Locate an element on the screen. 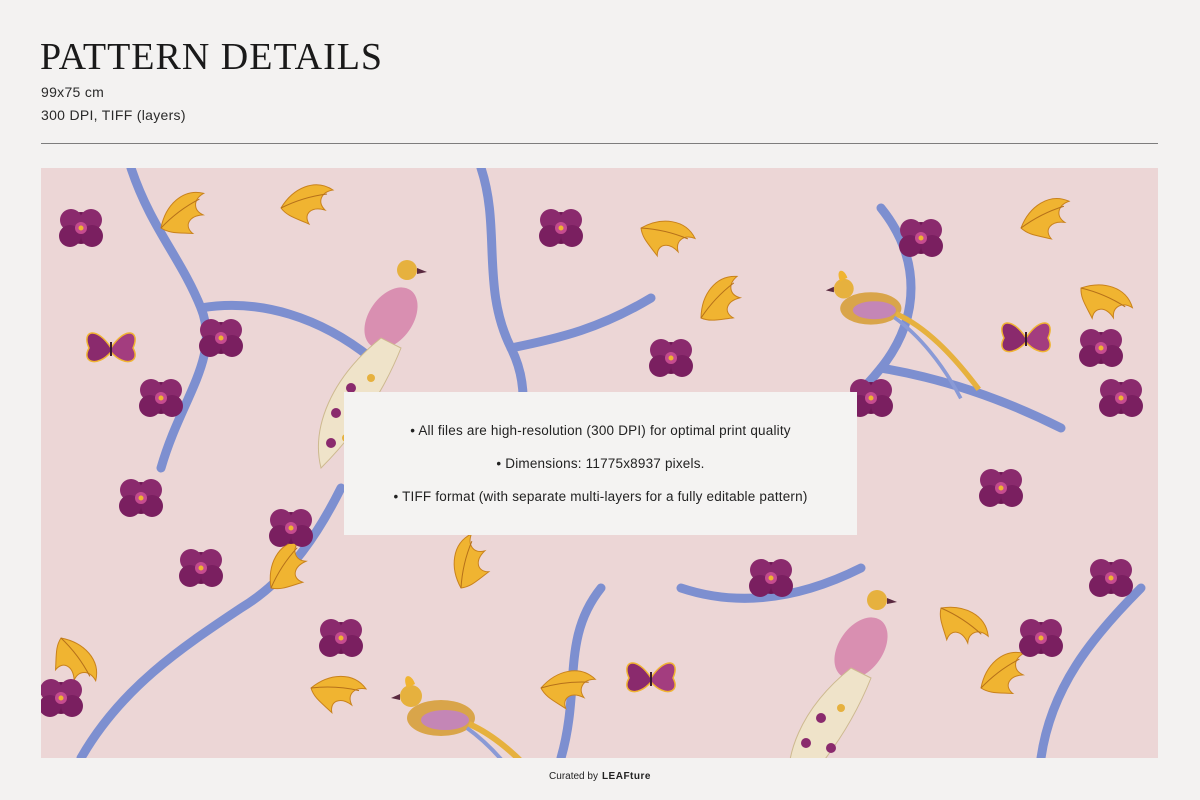 The width and height of the screenshot is (1200, 800). info-bullet-dimensions: • Dimensions: 11775x8937 pixels. is located at coordinates (600, 463).